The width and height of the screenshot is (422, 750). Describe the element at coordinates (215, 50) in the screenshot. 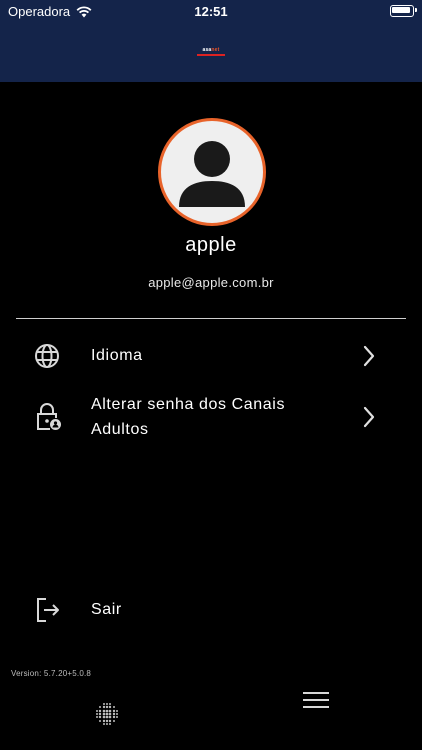

I see `logo-text-part2: net` at that location.